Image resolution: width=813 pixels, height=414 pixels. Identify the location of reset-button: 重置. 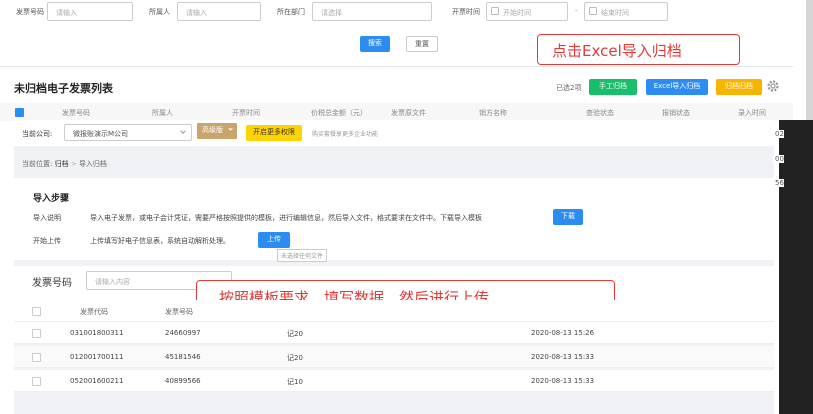
(422, 44).